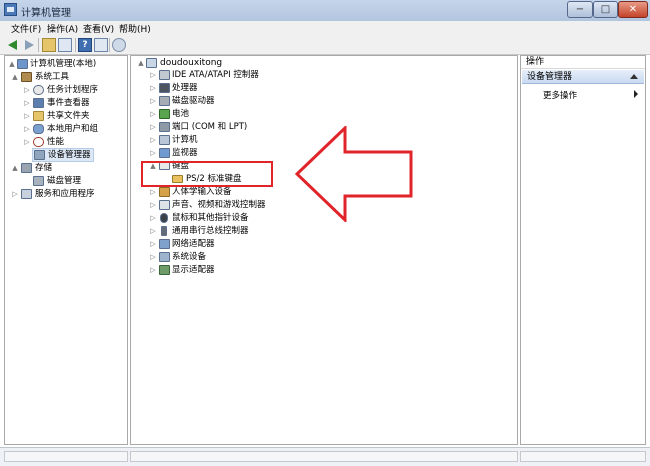 This screenshot has height=466, width=650. I want to click on menu-action: 操作(A), so click(62, 28).